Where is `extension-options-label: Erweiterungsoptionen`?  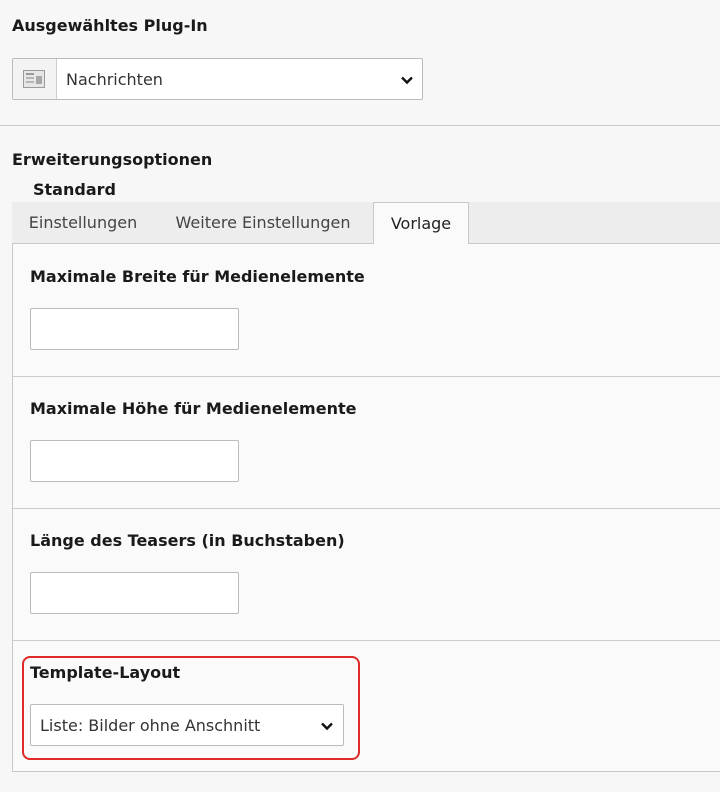 extension-options-label: Erweiterungsoptionen is located at coordinates (112, 159).